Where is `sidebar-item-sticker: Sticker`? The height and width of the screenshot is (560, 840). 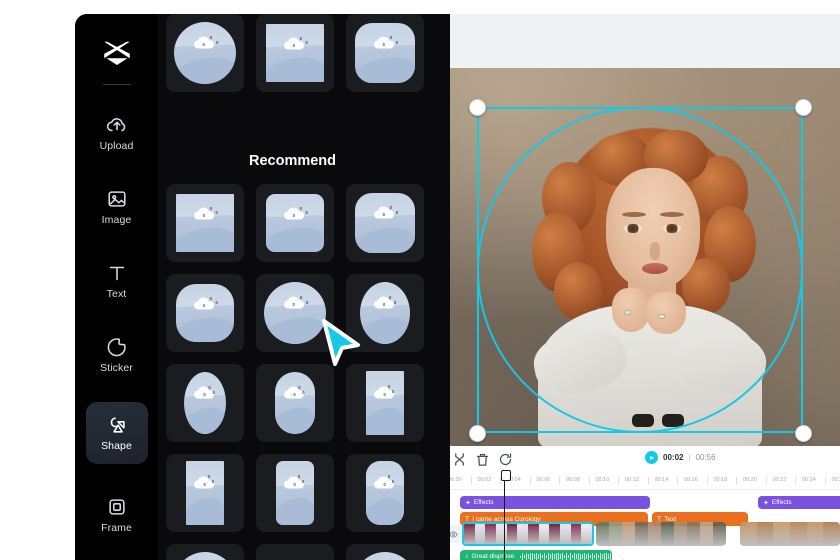
sidebar-item-sticker: Sticker is located at coordinates (117, 355).